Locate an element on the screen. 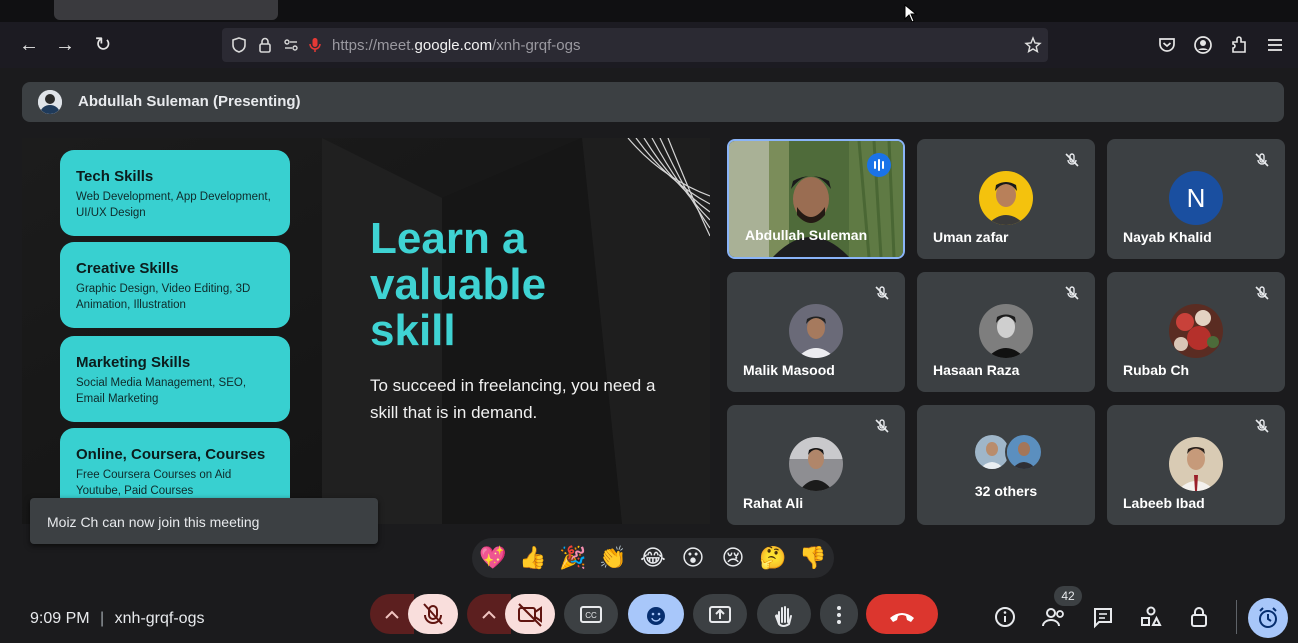  speaking-indicator-icon is located at coordinates (879, 165).